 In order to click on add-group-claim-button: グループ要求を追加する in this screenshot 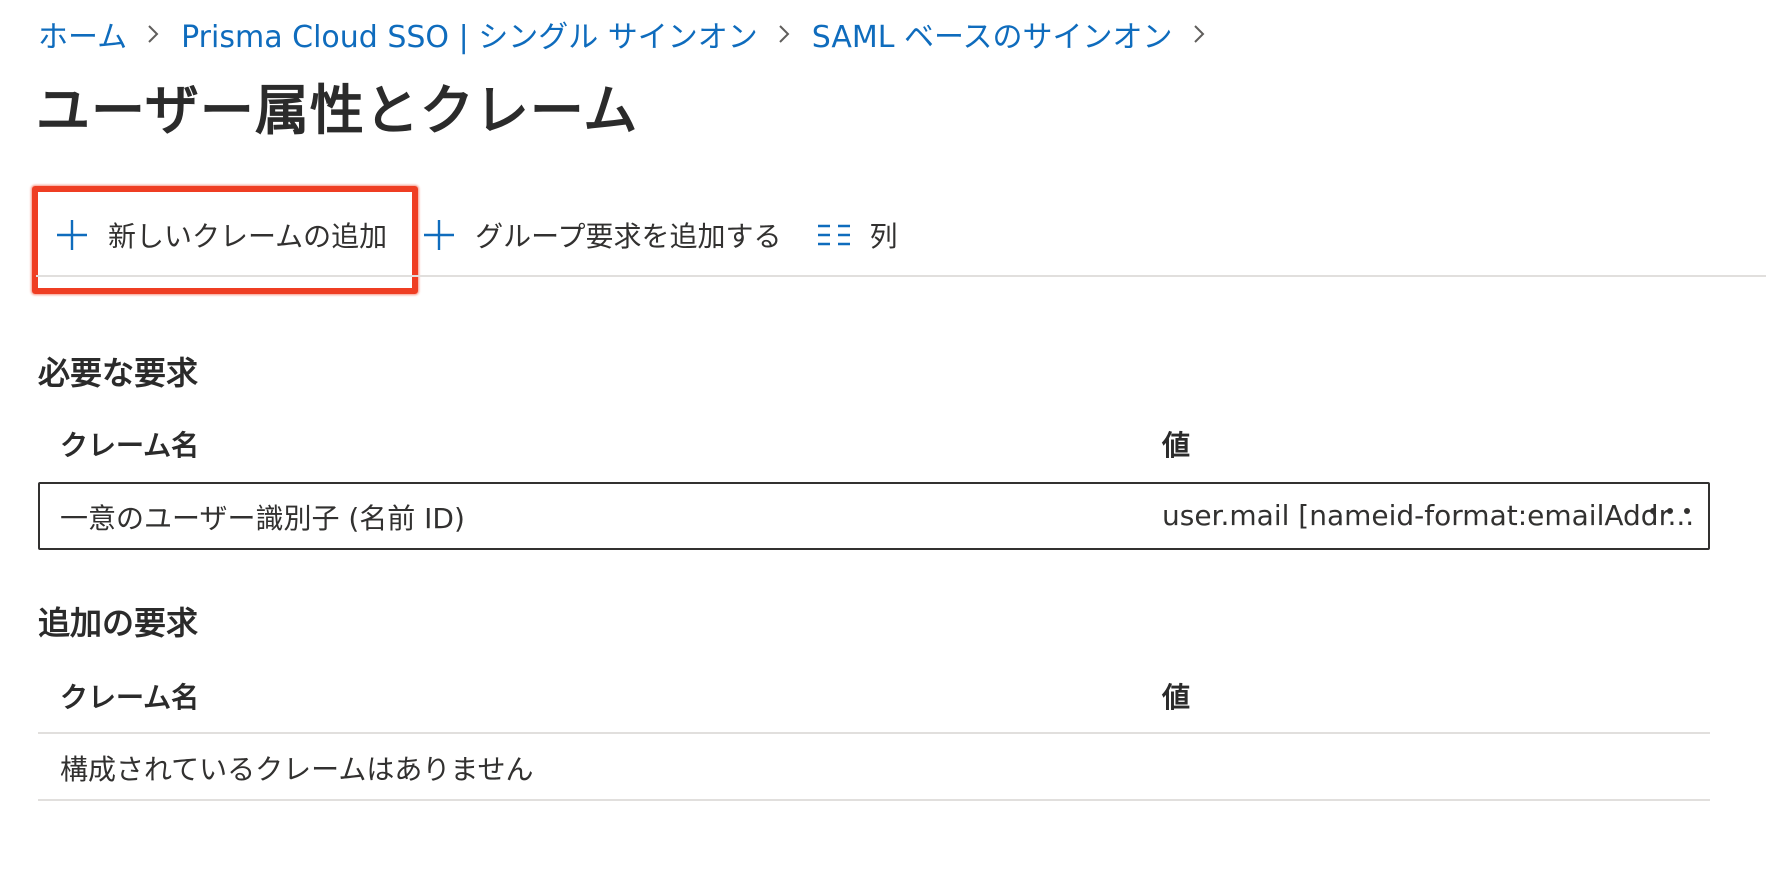, I will do `click(601, 235)`.